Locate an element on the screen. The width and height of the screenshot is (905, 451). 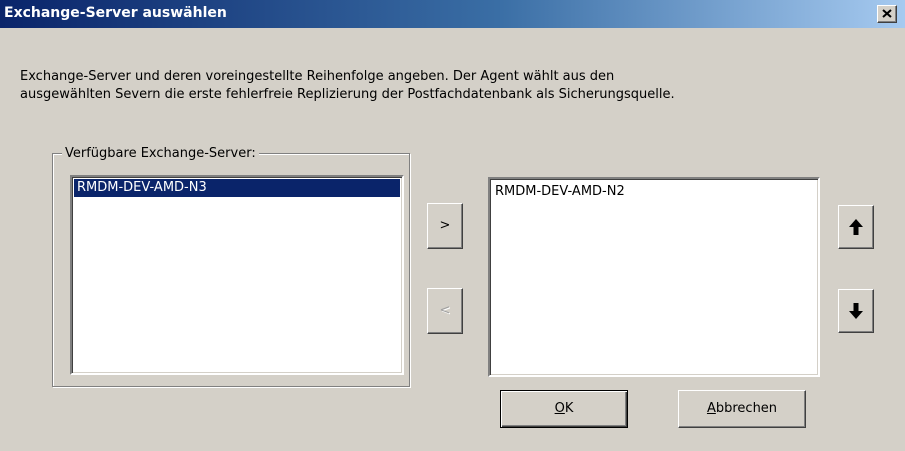
close-icon is located at coordinates (887, 13).